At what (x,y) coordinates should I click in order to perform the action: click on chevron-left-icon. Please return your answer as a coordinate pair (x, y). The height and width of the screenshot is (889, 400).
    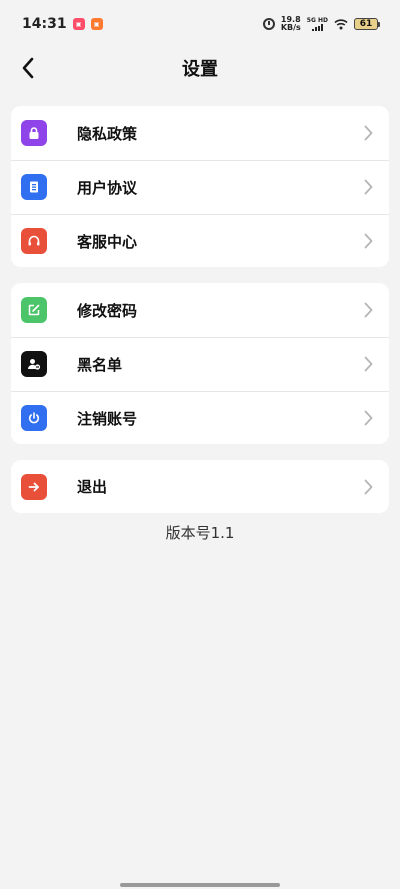
    Looking at the image, I should click on (28, 68).